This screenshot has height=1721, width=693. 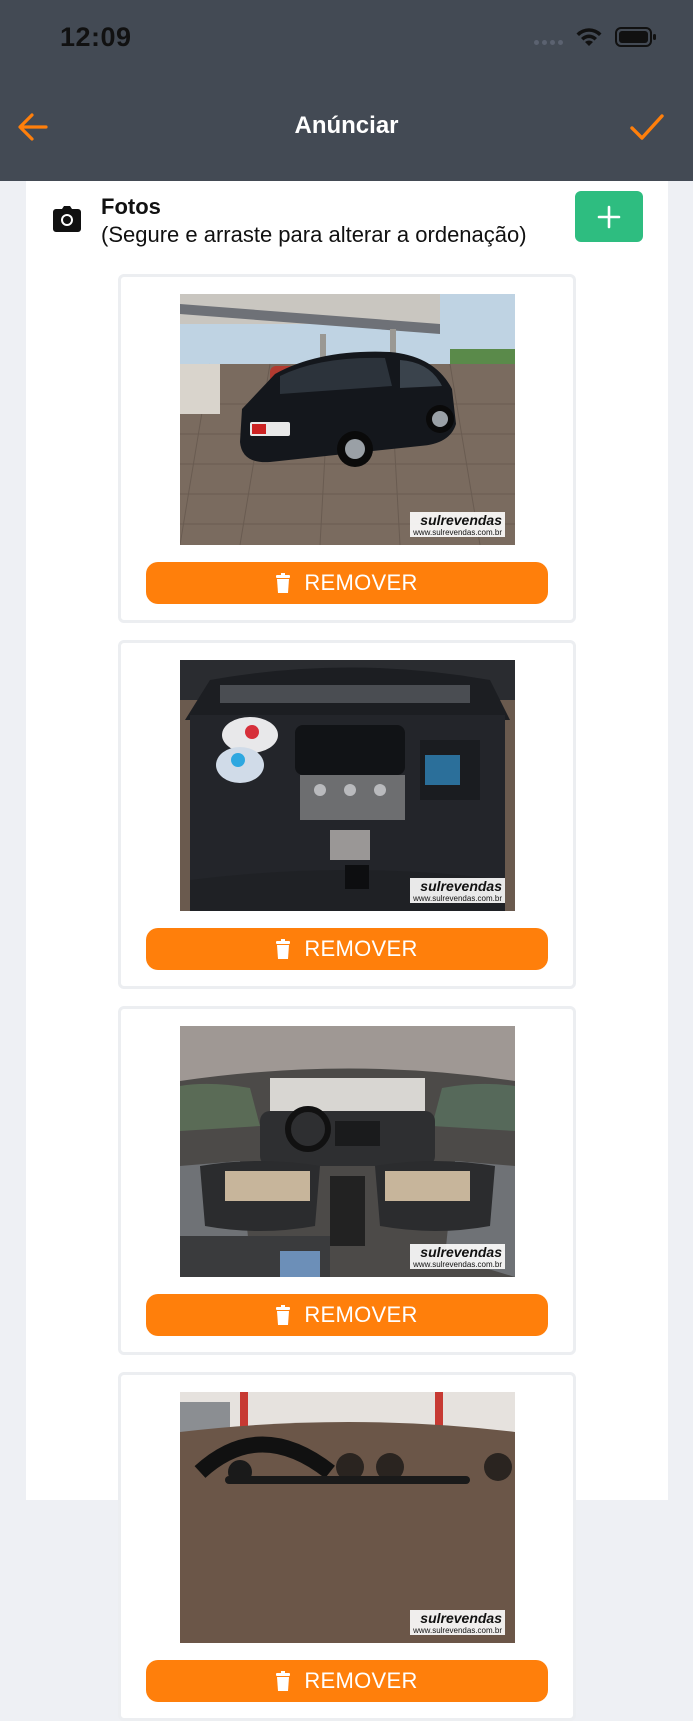 I want to click on photo-car-exterior: sulrevendas www.sulrevendas.com.br, so click(x=347, y=419).